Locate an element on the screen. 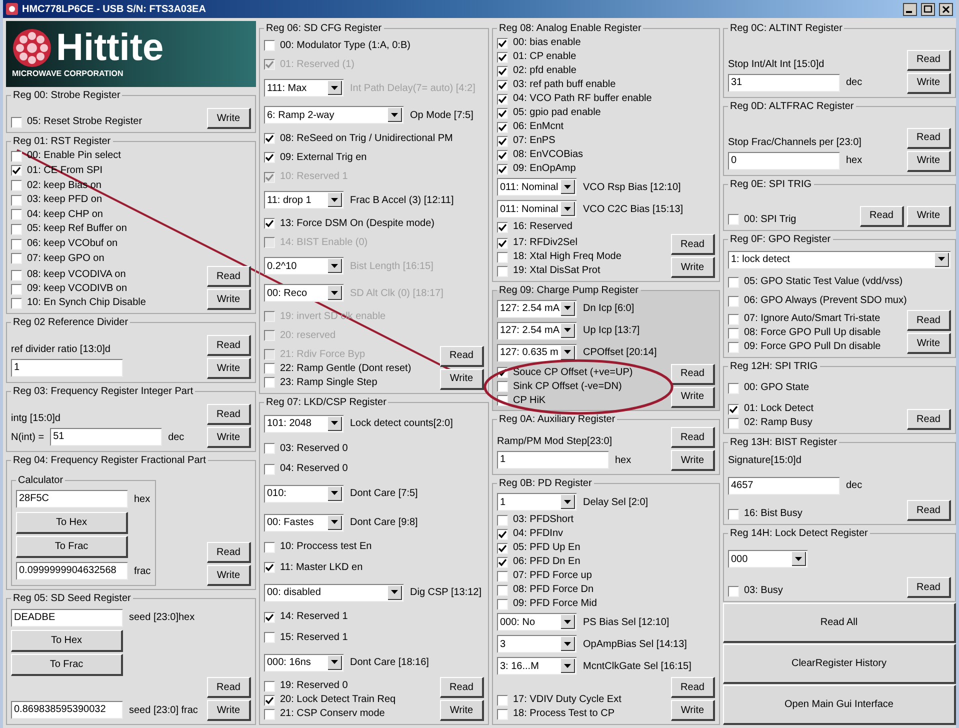 The width and height of the screenshot is (959, 728). checkbox: 18: Process Test to CP is located at coordinates (556, 714).